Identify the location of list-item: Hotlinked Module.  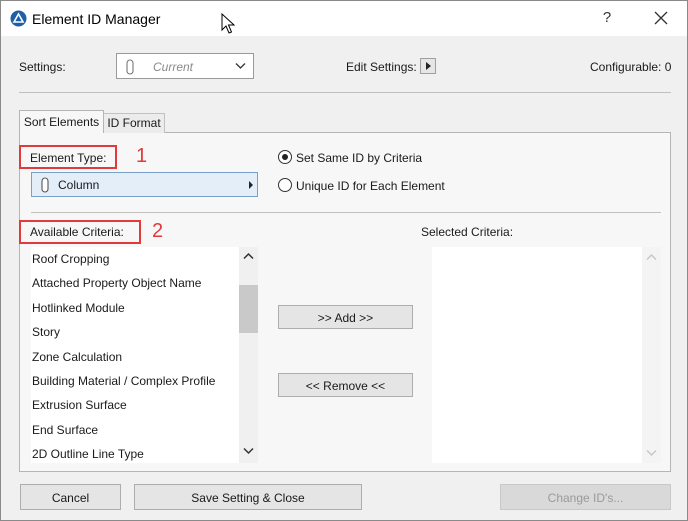
(78, 312).